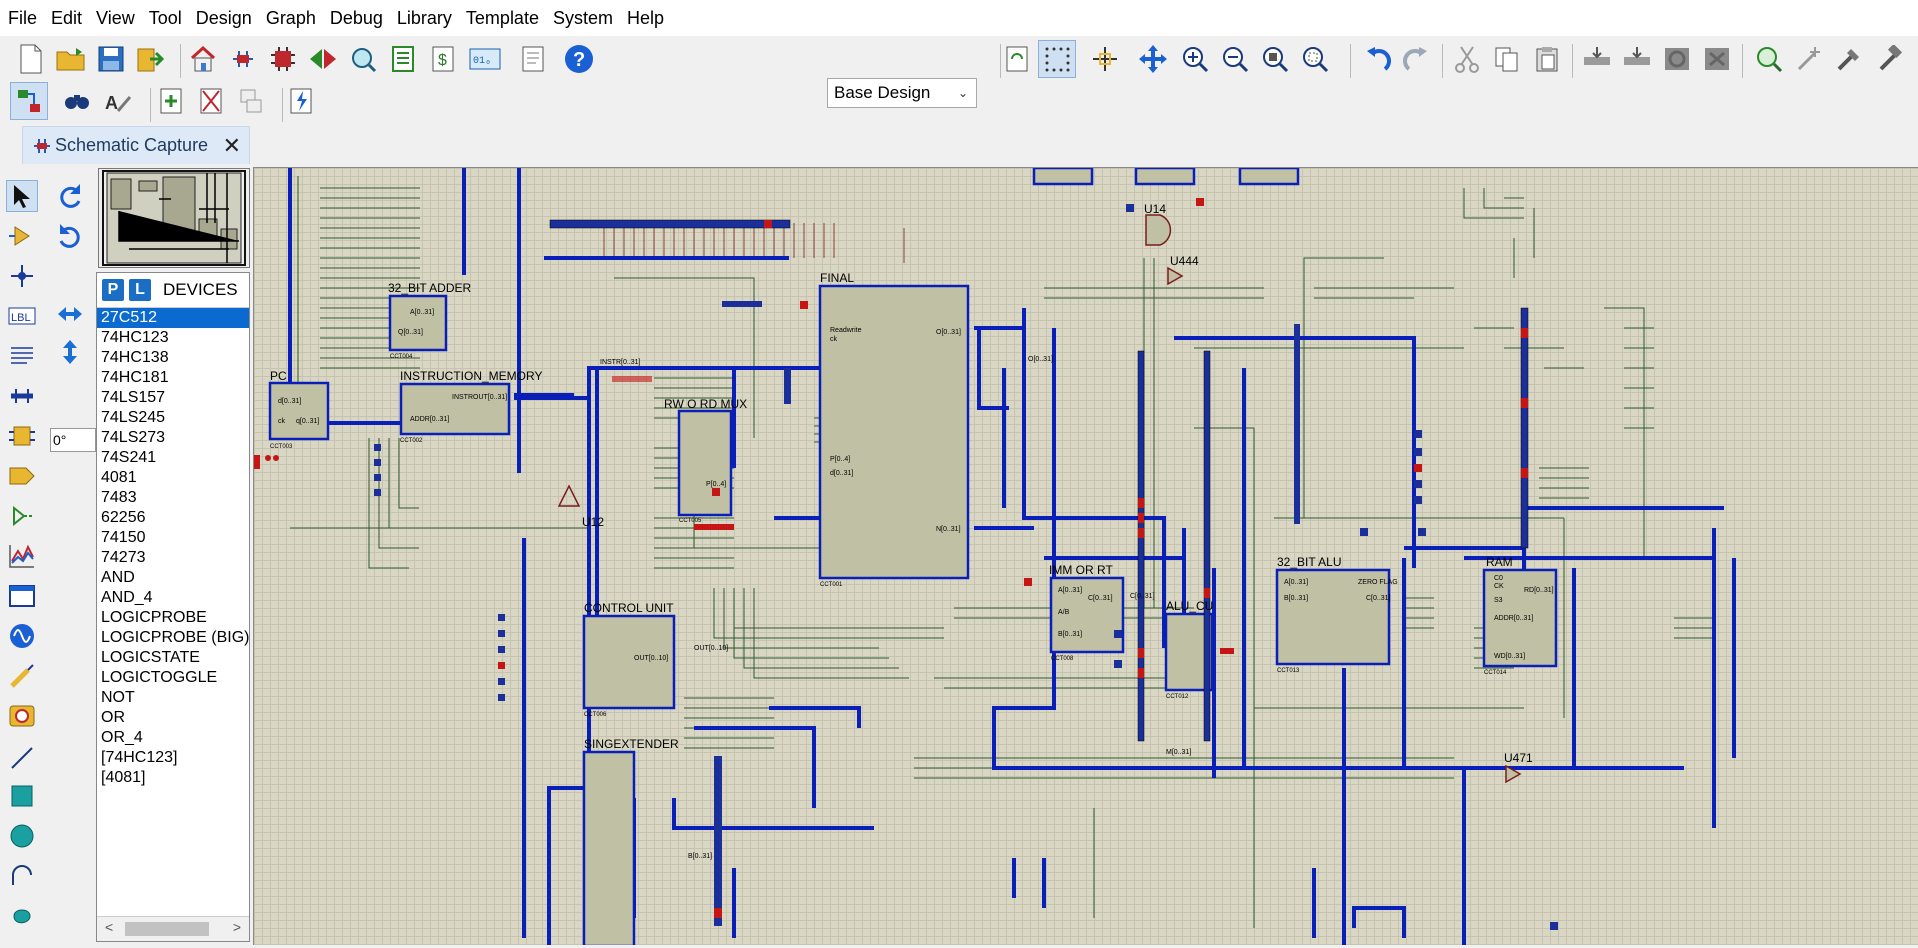 The height and width of the screenshot is (948, 1918). Describe the element at coordinates (119, 101) in the screenshot. I see `property-tool-icon: A` at that location.